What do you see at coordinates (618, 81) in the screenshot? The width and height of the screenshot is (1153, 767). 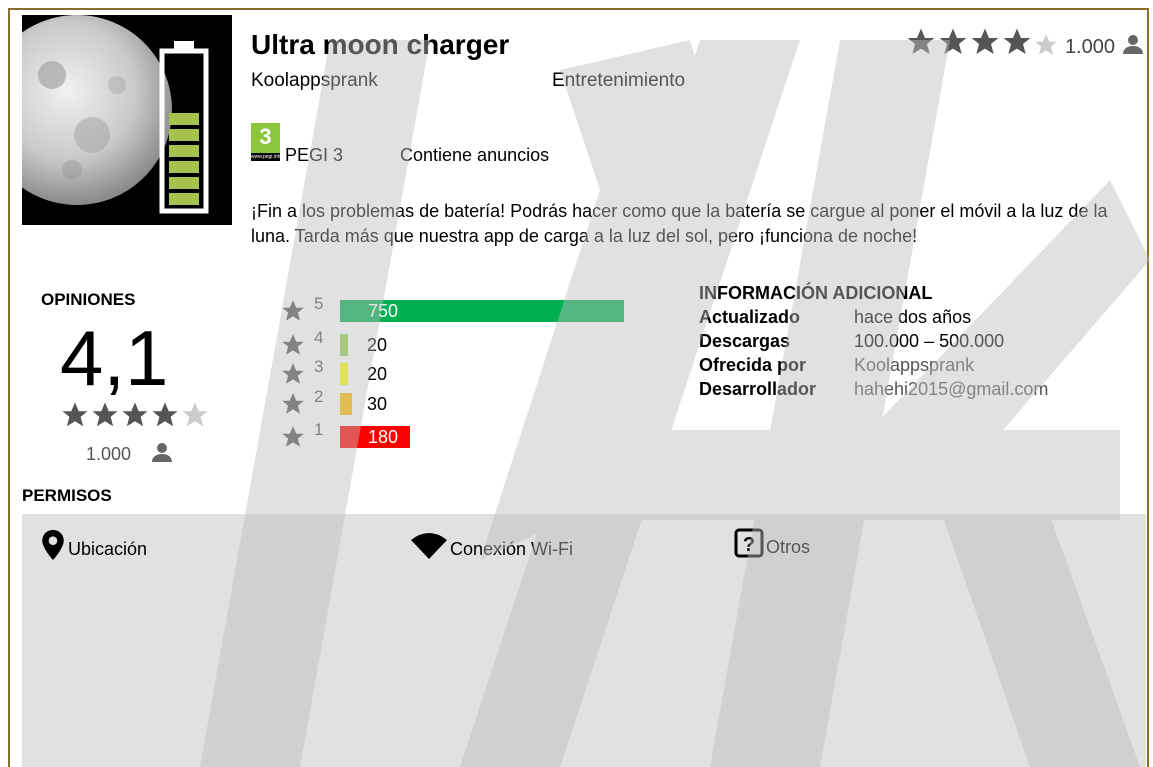 I see `app-category: Entretenimiento` at bounding box center [618, 81].